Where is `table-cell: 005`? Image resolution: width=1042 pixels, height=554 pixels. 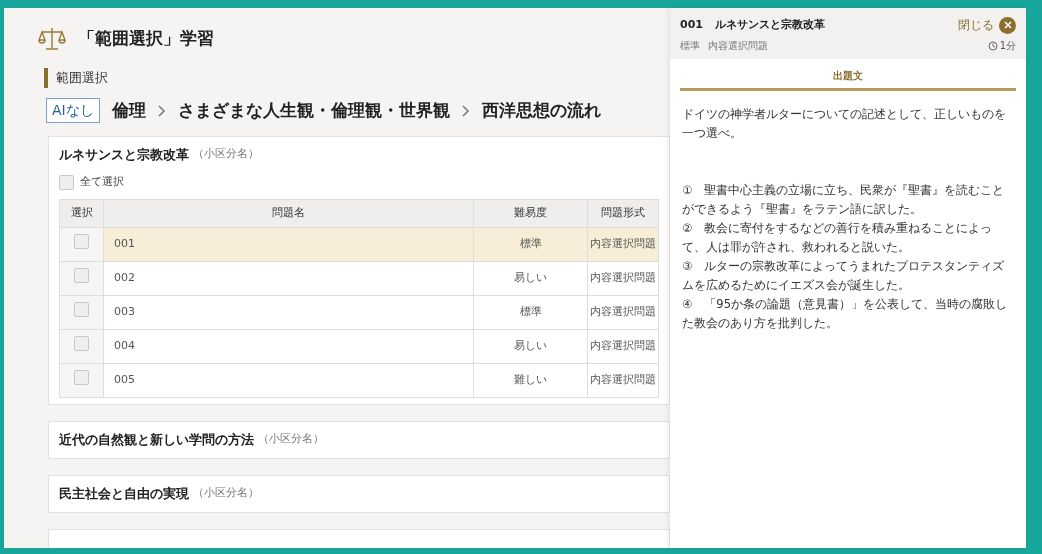
table-cell: 005 is located at coordinates (288, 380).